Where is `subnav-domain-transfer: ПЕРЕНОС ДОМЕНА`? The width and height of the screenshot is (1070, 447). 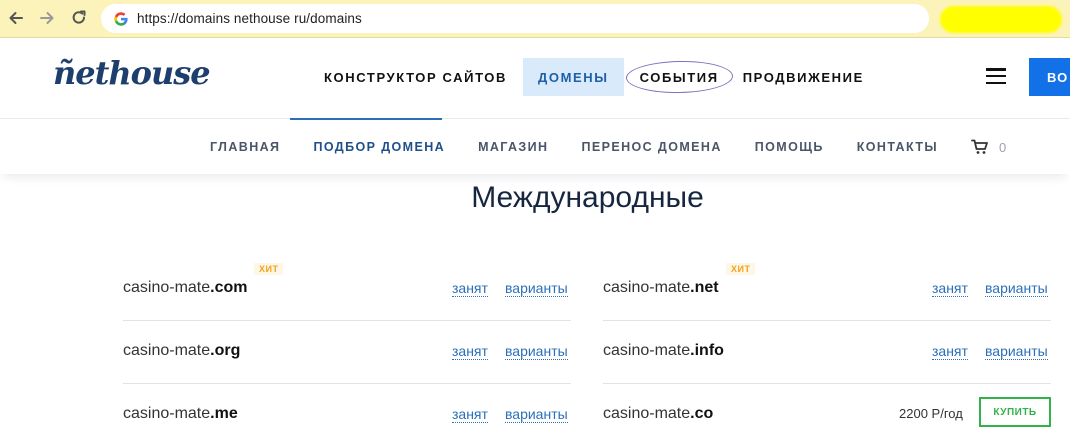
subnav-domain-transfer: ПЕРЕНОС ДОМЕНА is located at coordinates (651, 147).